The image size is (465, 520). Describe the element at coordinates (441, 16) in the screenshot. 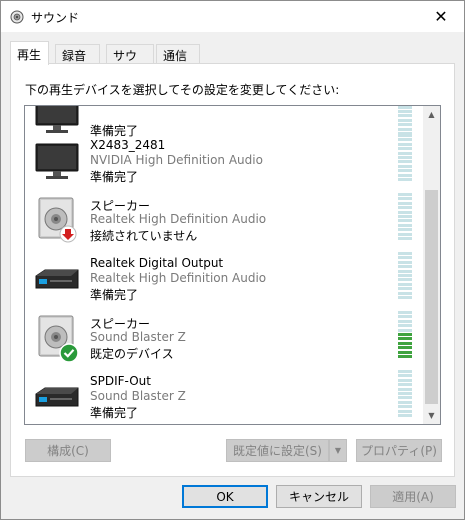

I see `close-button: ✕` at that location.